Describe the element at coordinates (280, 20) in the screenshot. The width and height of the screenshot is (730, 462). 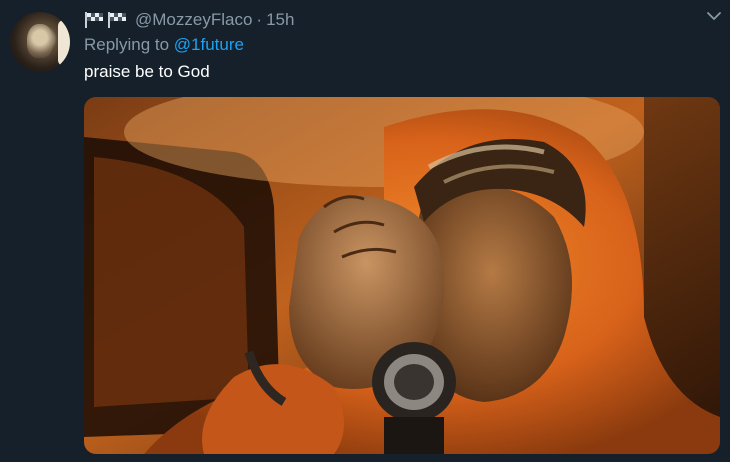
I see `timestamp: 15h` at that location.